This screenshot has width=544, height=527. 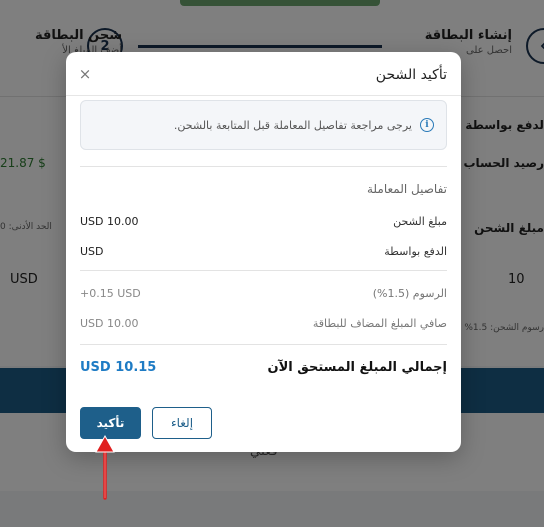 I want to click on detail-row-charge-amount: مبلغ الشحن USD 10.00, so click(x=263, y=221).